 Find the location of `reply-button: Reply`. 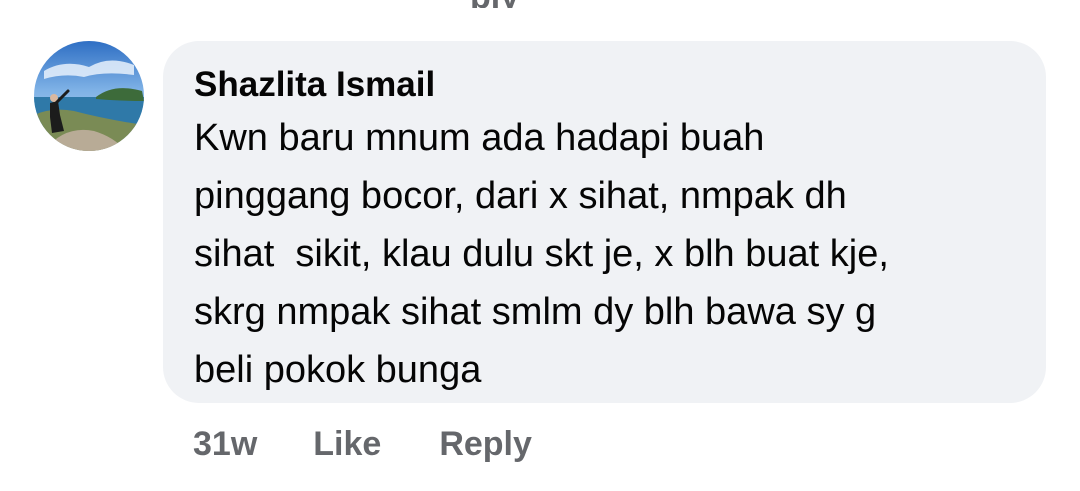

reply-button: Reply is located at coordinates (485, 444).